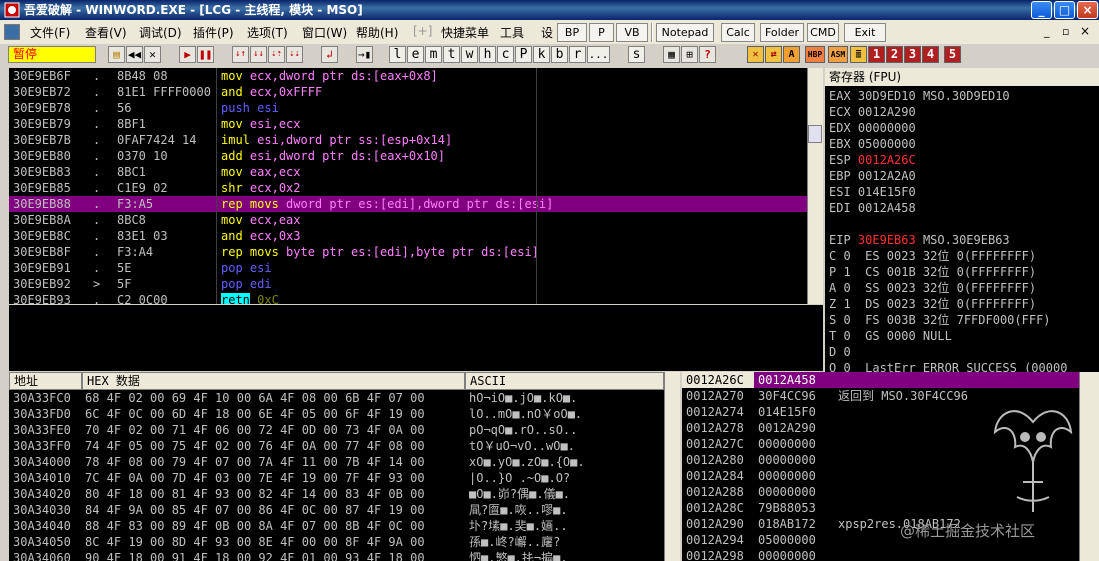 The width and height of the screenshot is (1099, 561). I want to click on disasm-row: 30E9EB72. 81E1 FFFF0000 and ecx,0xFFFF, so click(408, 92).